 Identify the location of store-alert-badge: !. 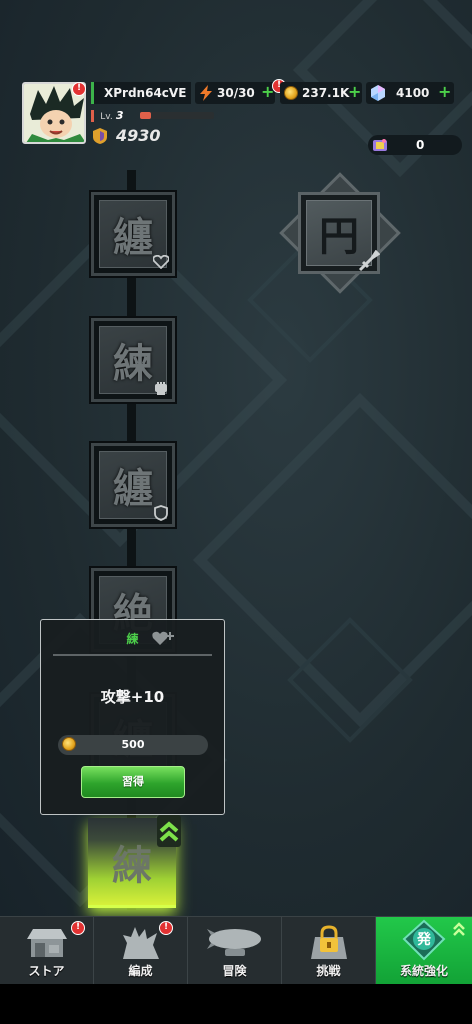
(78, 928).